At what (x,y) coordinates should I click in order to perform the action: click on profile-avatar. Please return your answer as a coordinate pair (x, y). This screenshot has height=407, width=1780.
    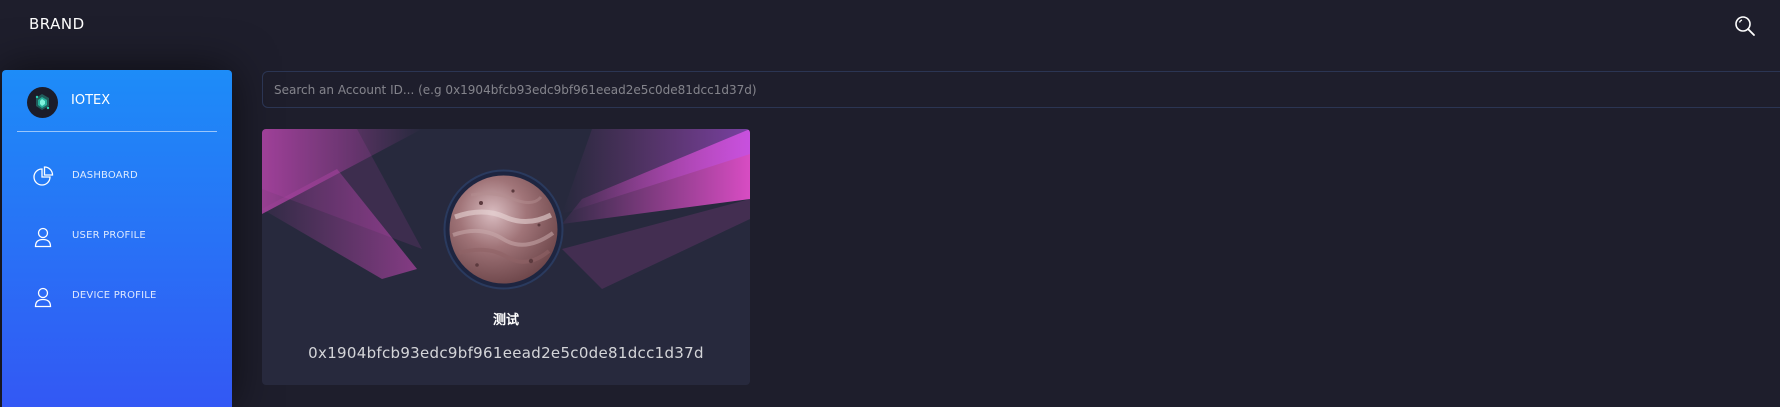
    Looking at the image, I should click on (503, 229).